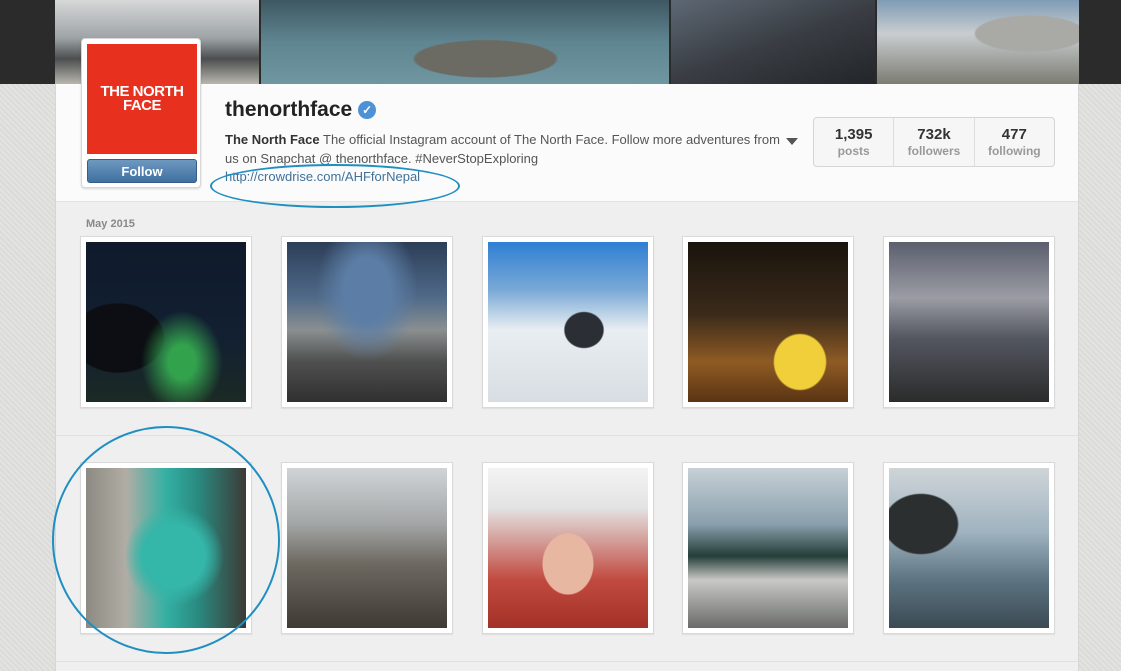  I want to click on photo-highlight-annotation, so click(166, 540).